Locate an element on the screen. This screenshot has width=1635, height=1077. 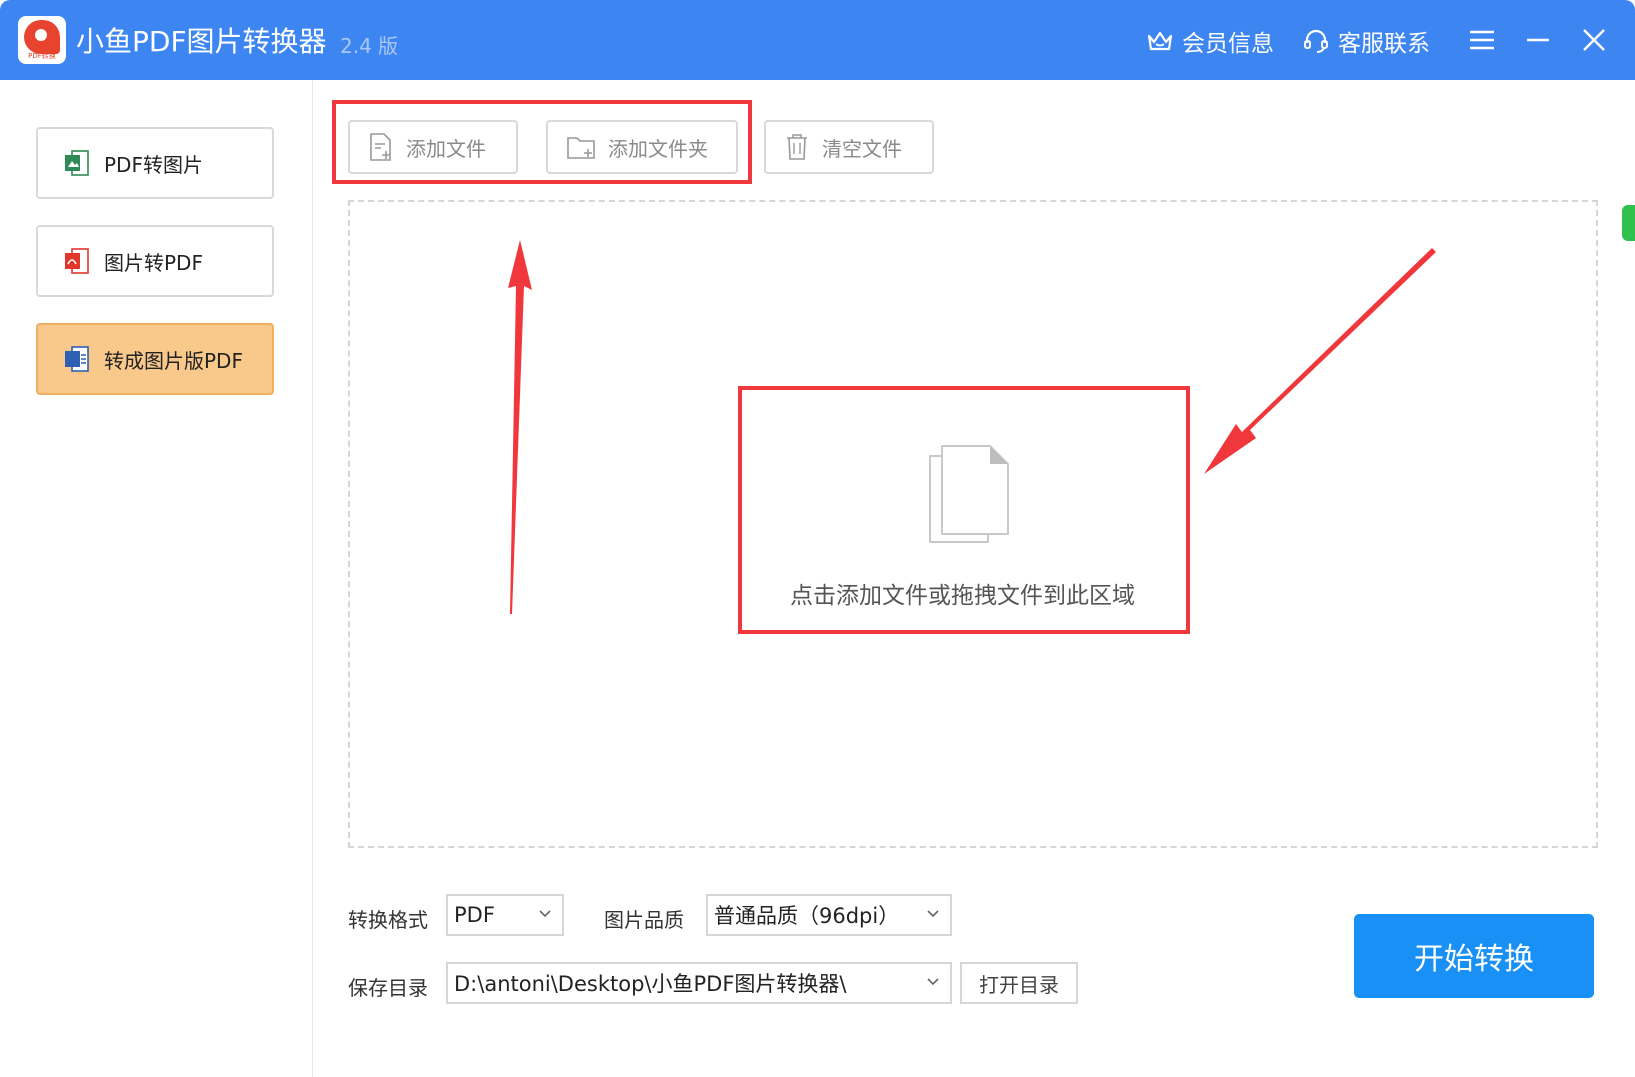
open-dir-button: 打开目录 is located at coordinates (1019, 983).